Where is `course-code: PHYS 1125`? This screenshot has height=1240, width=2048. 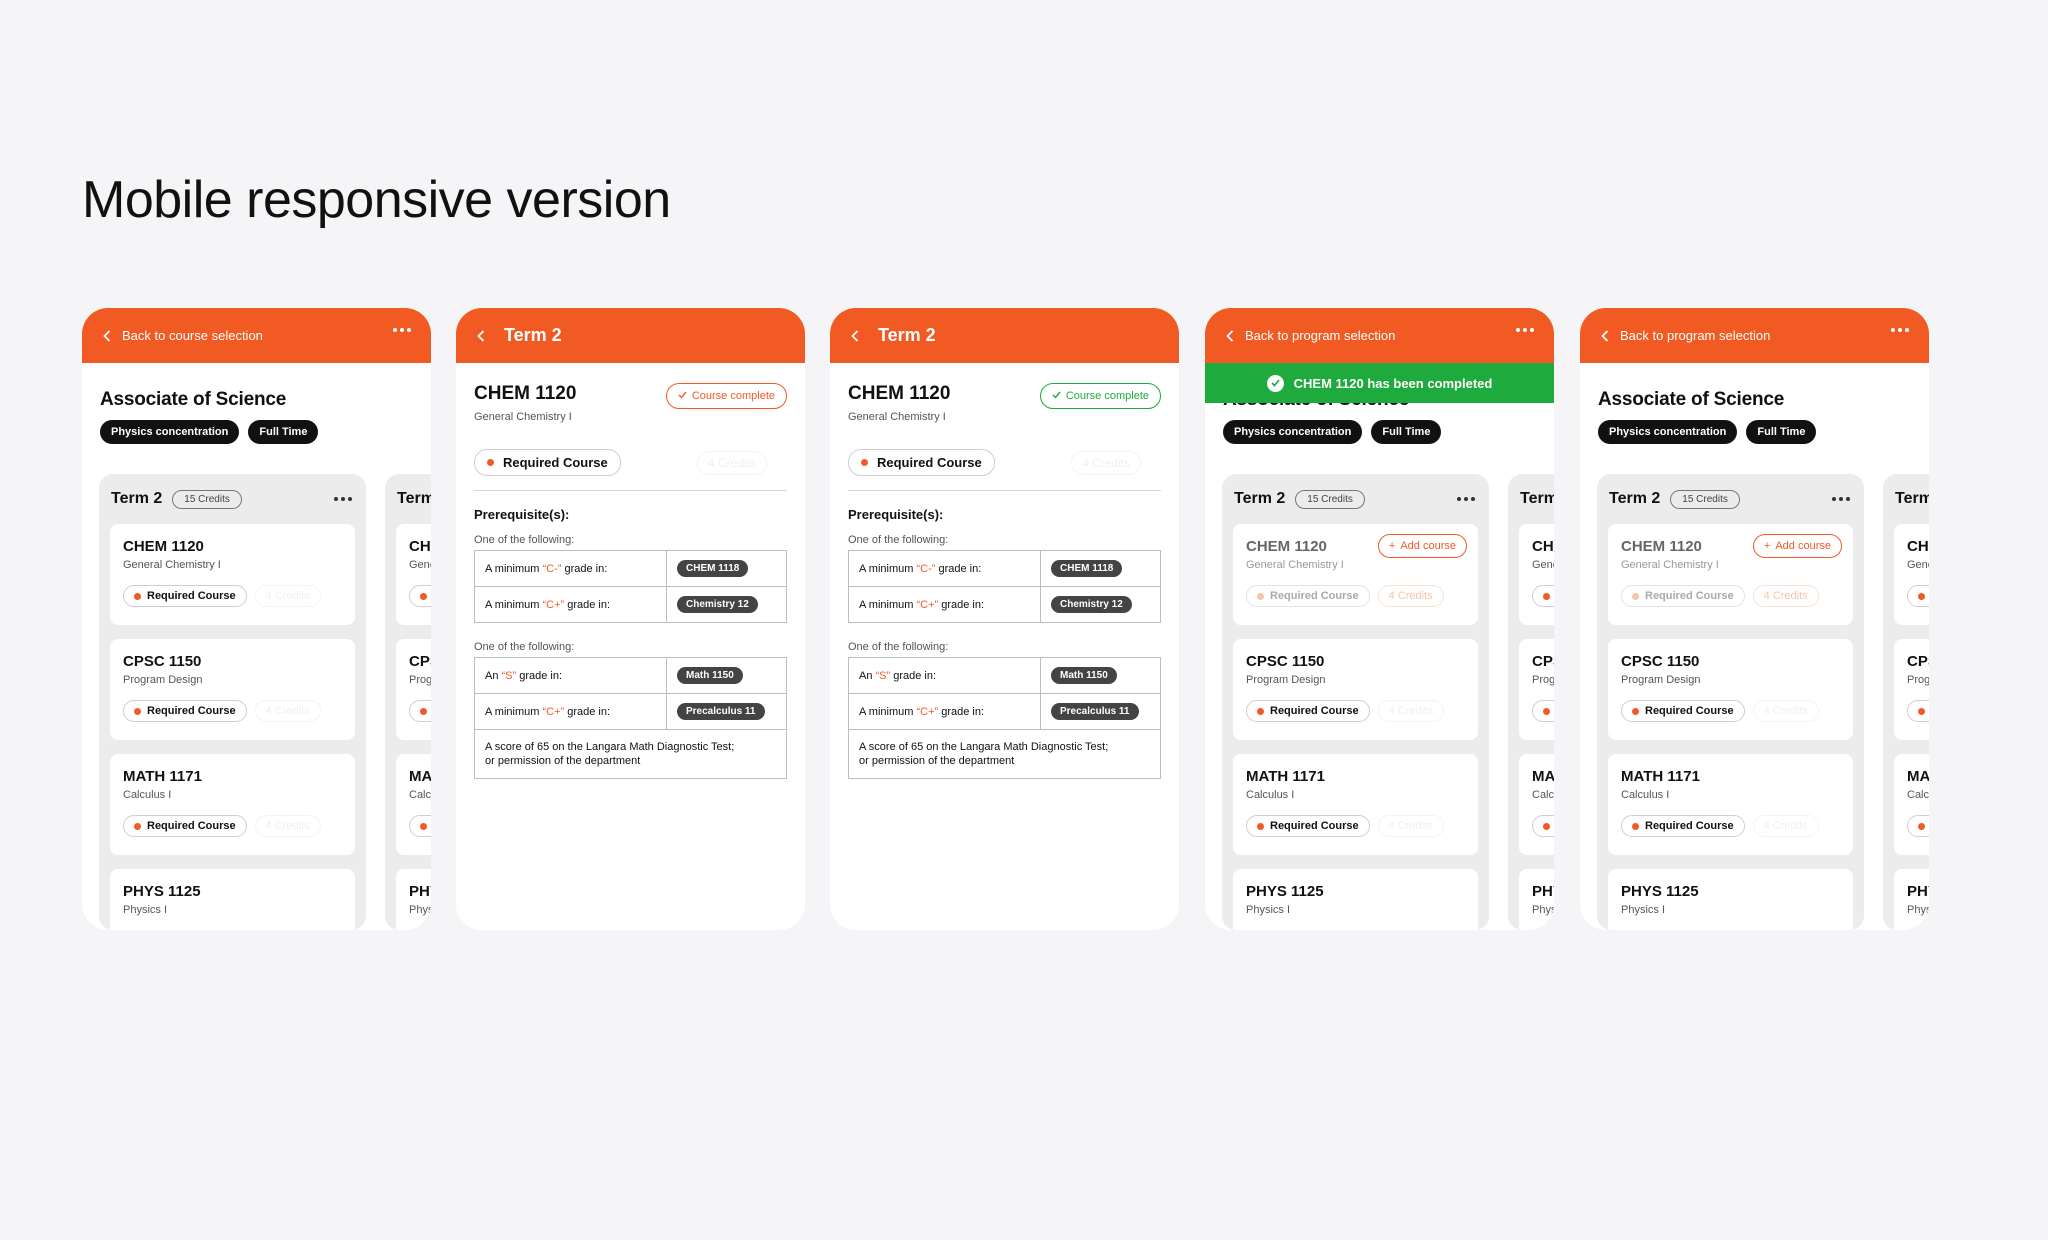 course-code: PHYS 1125 is located at coordinates (1285, 891).